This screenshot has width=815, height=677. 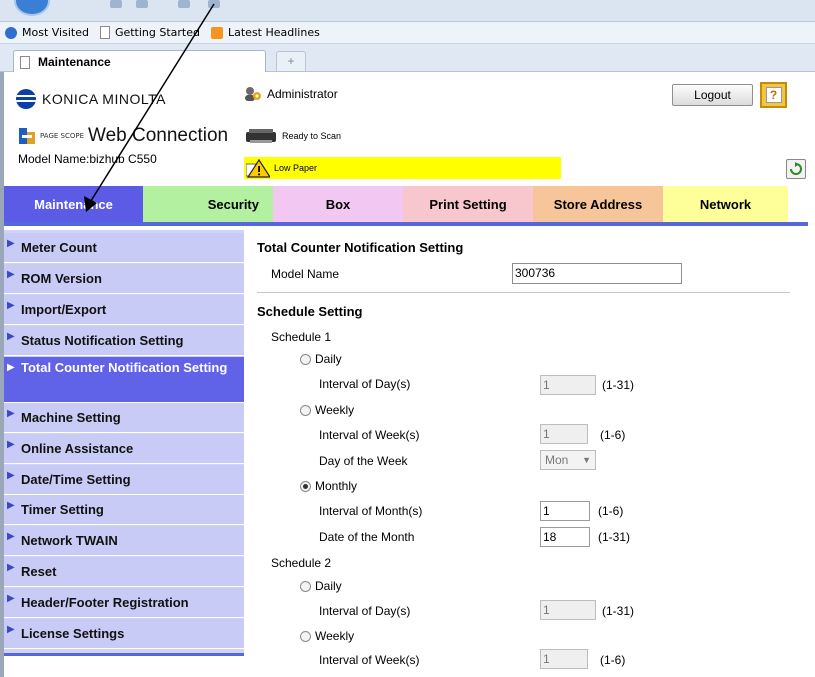 What do you see at coordinates (565, 537) in the screenshot?
I see `schedule1-date-month-input: 18` at bounding box center [565, 537].